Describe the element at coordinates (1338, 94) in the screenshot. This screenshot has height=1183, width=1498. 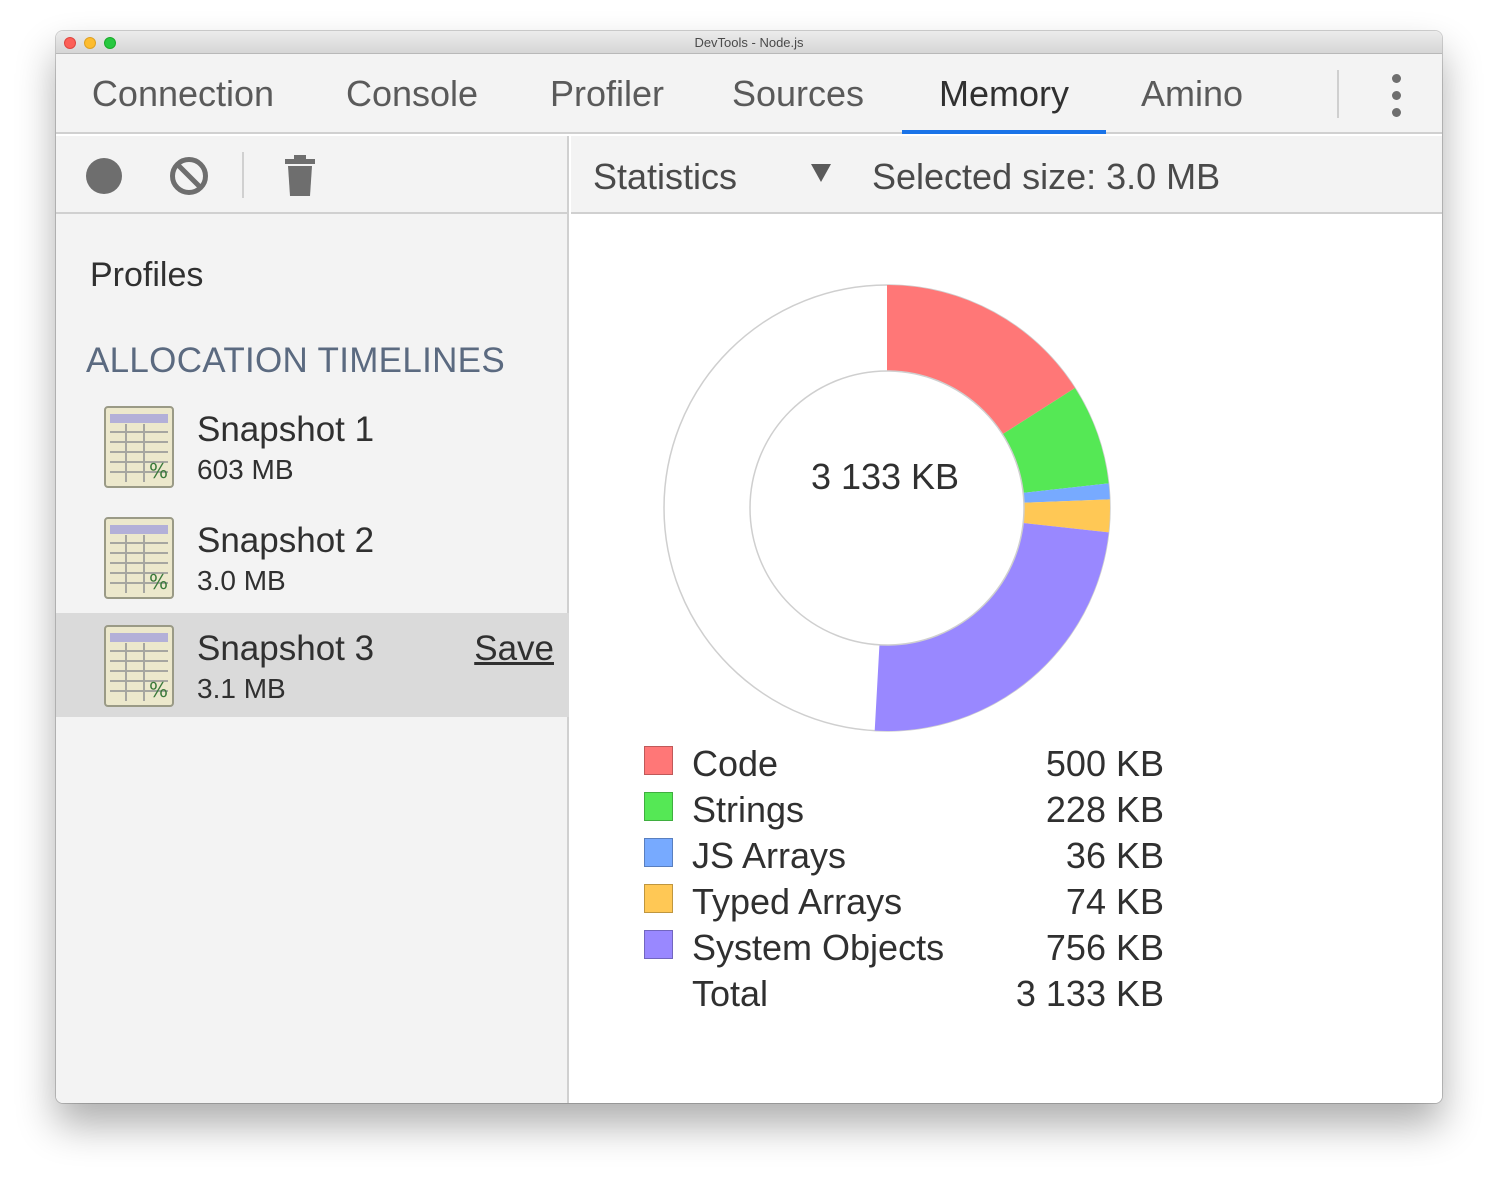
I see `tabbar-divider` at that location.